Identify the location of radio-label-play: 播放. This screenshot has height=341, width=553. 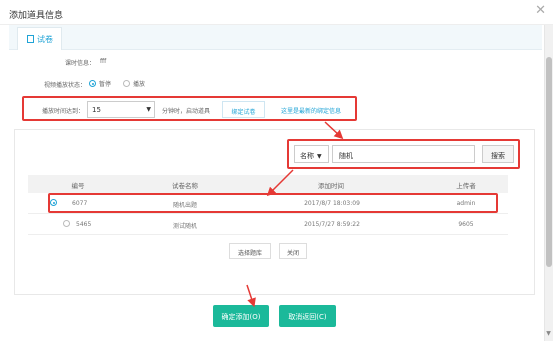
(139, 84).